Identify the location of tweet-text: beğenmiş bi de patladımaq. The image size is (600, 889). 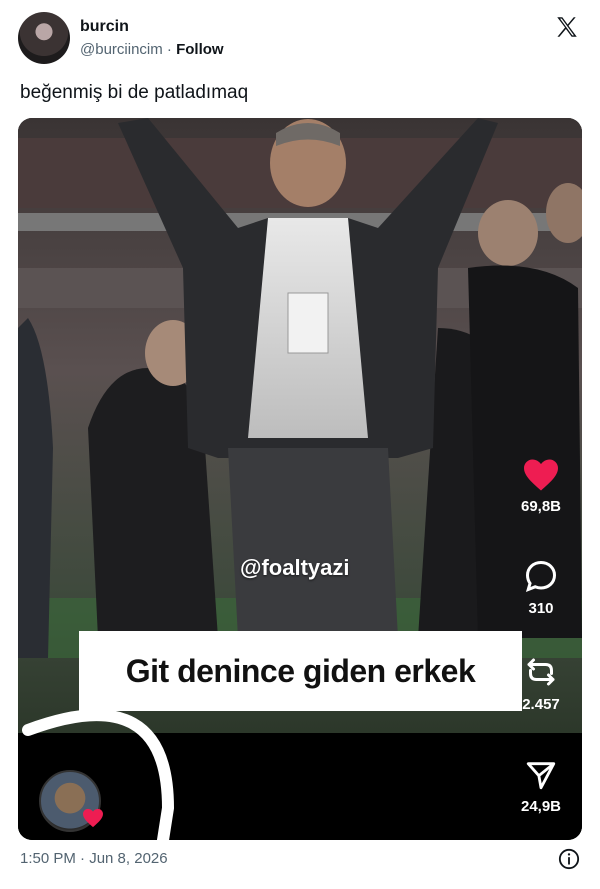
(134, 92).